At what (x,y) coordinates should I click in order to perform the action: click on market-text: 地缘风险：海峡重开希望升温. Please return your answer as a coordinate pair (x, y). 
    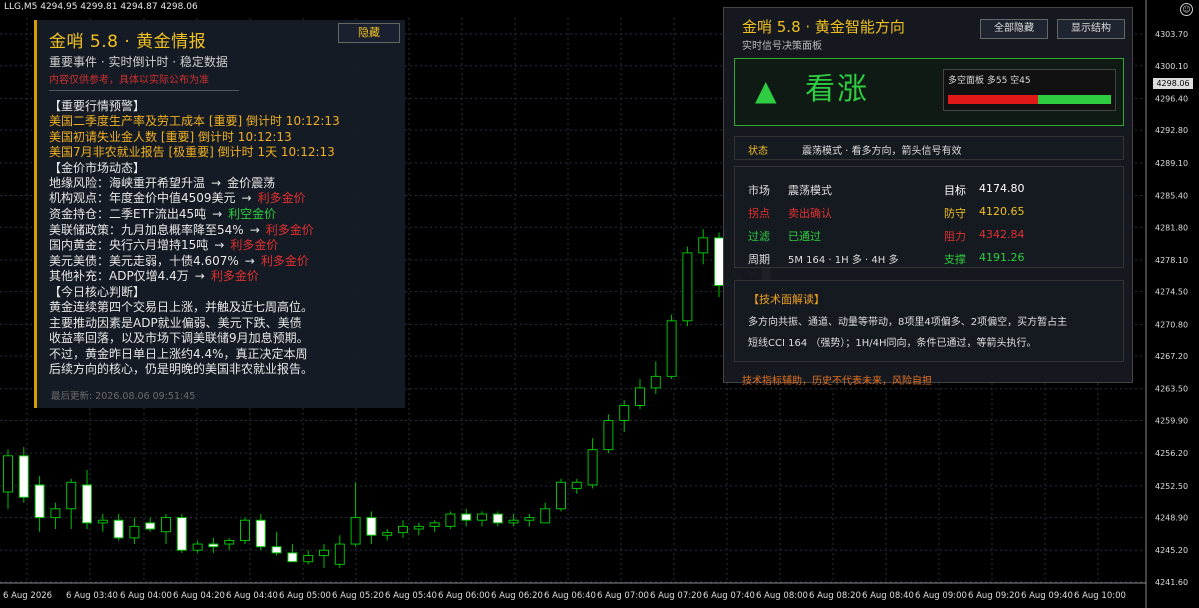
    Looking at the image, I should click on (127, 182).